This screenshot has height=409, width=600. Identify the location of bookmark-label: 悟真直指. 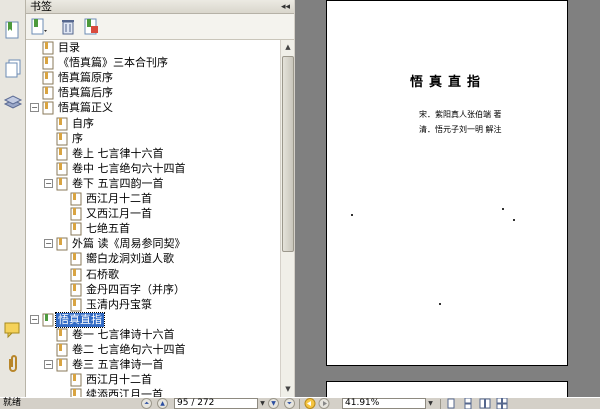
(80, 319).